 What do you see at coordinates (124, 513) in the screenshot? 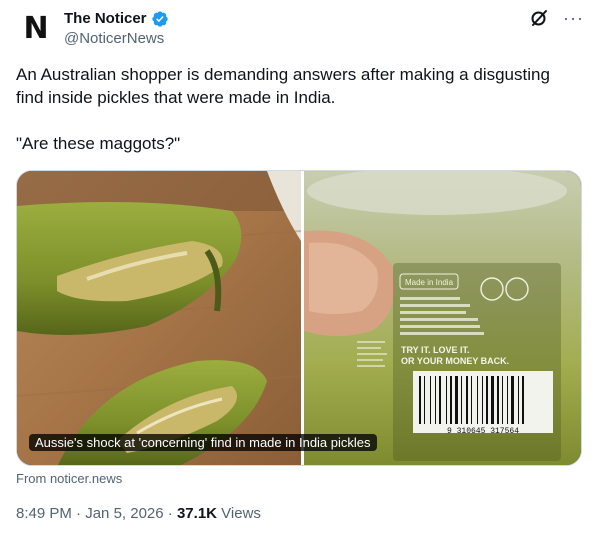
I see `post-date: Jan 5, 2026` at bounding box center [124, 513].